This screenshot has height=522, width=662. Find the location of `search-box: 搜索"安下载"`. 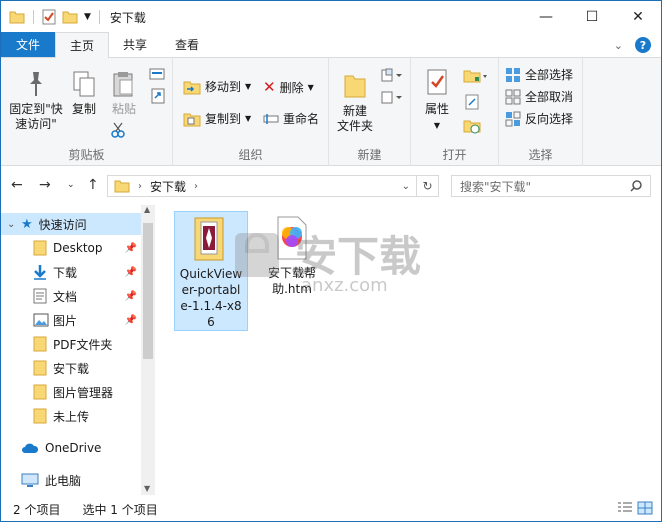

search-box: 搜索"安下载" is located at coordinates (551, 186).